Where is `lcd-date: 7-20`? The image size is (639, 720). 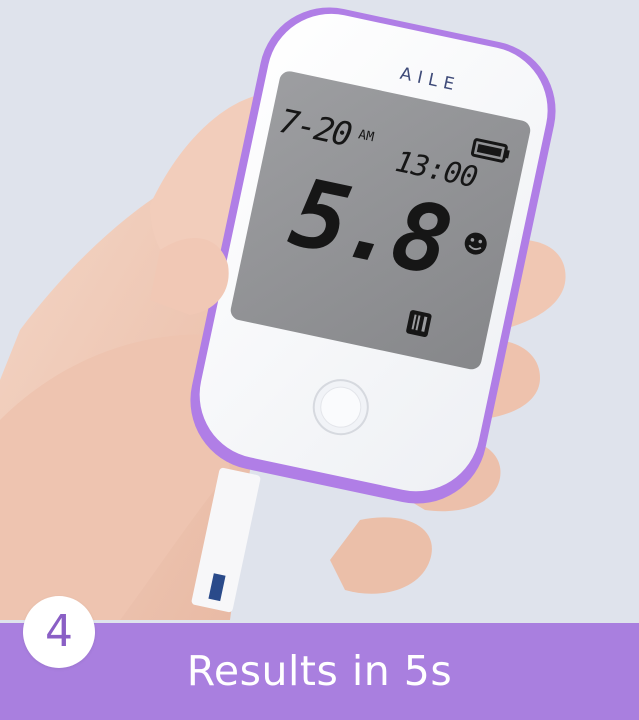
lcd-date: 7-20 is located at coordinates (314, 127).